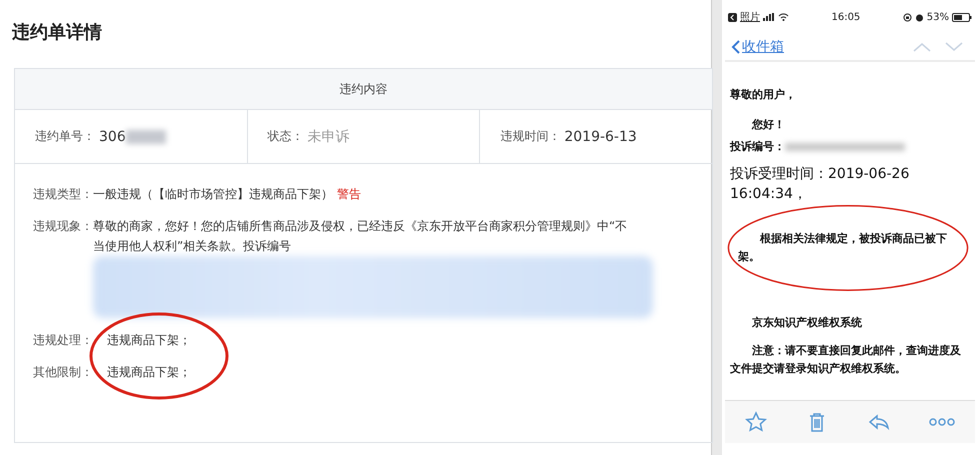  What do you see at coordinates (63, 226) in the screenshot?
I see `field-label: 违规现象：` at bounding box center [63, 226].